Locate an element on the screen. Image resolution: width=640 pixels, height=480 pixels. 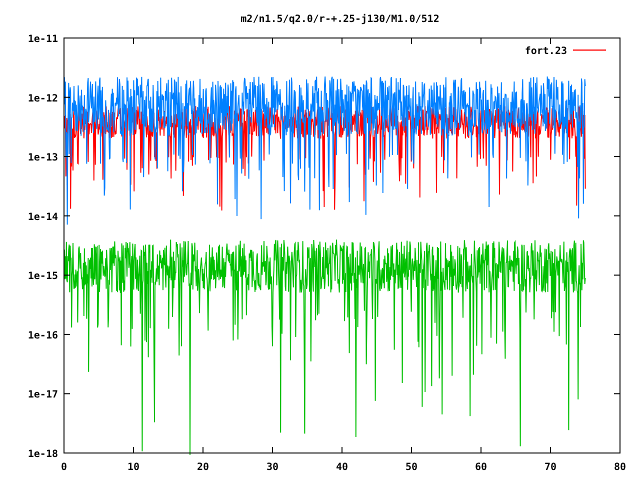
x-tick-label: 60 is located at coordinates (481, 467).